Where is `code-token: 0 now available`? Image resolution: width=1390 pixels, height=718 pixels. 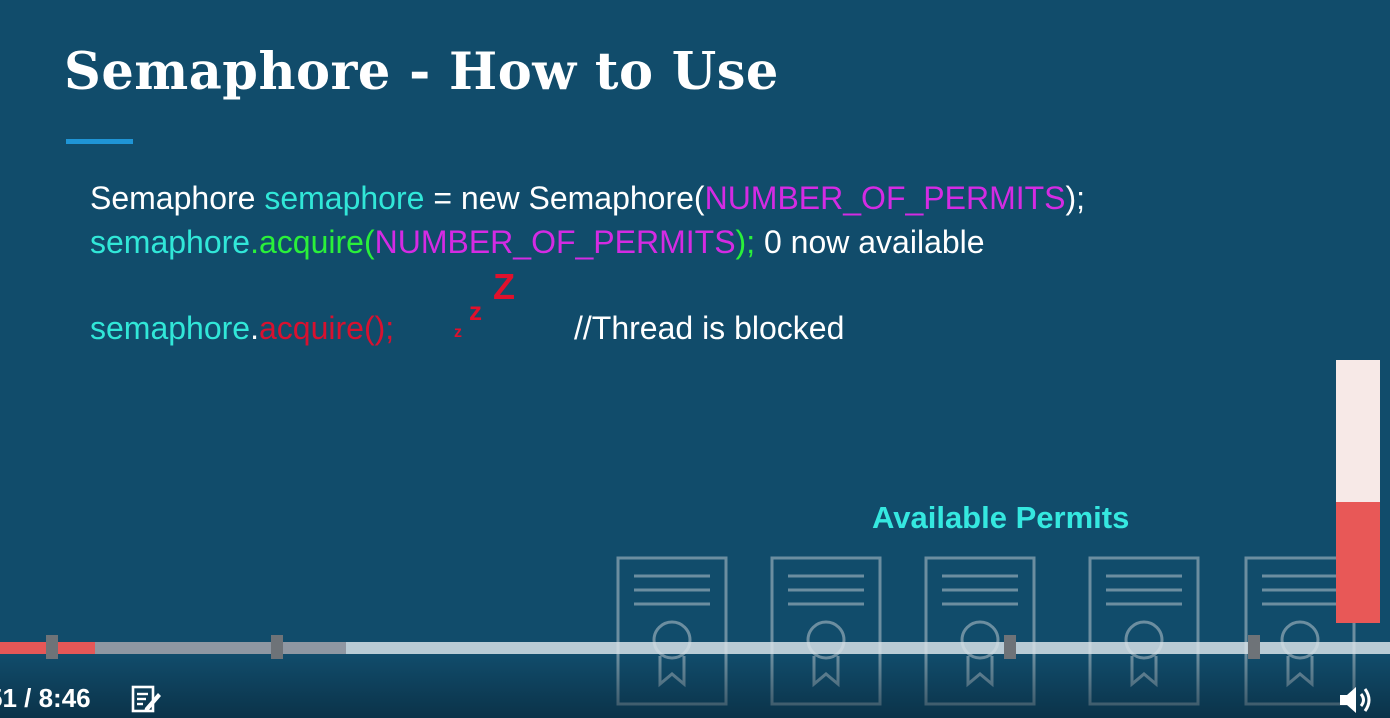 code-token: 0 now available is located at coordinates (870, 242).